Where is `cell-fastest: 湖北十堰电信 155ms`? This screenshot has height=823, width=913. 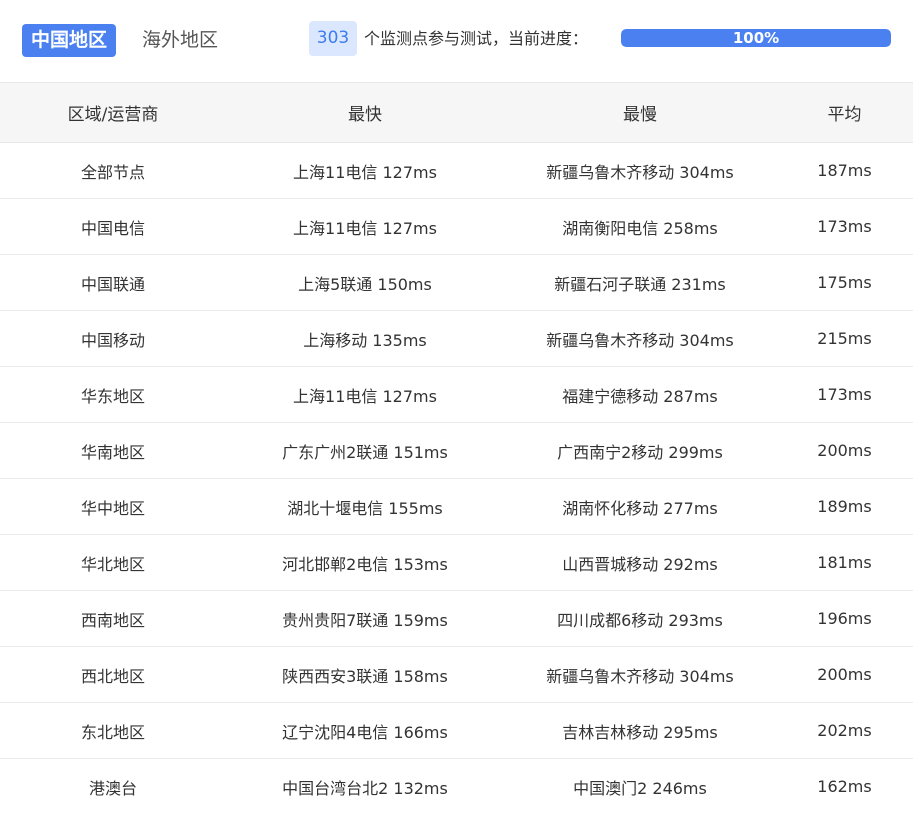
cell-fastest: 湖北十堰电信 155ms is located at coordinates (365, 506).